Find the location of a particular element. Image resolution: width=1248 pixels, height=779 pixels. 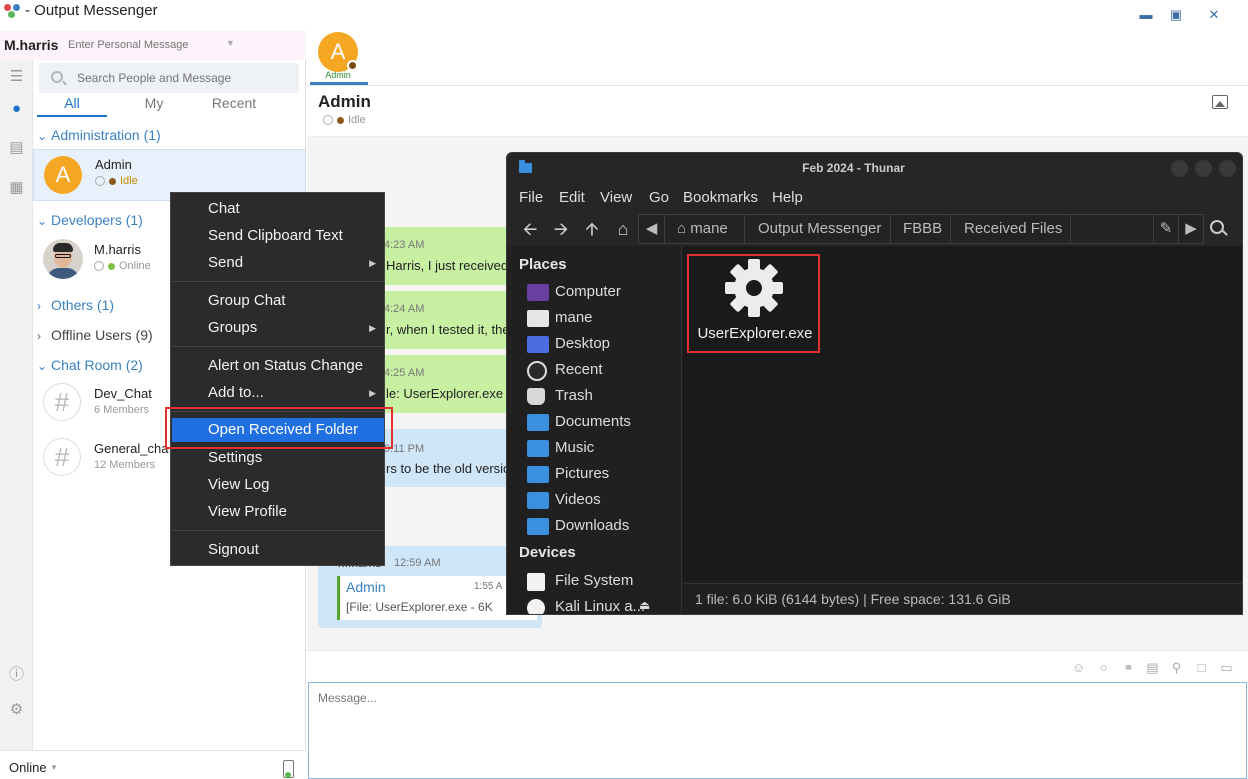

search-box is located at coordinates (169, 78).